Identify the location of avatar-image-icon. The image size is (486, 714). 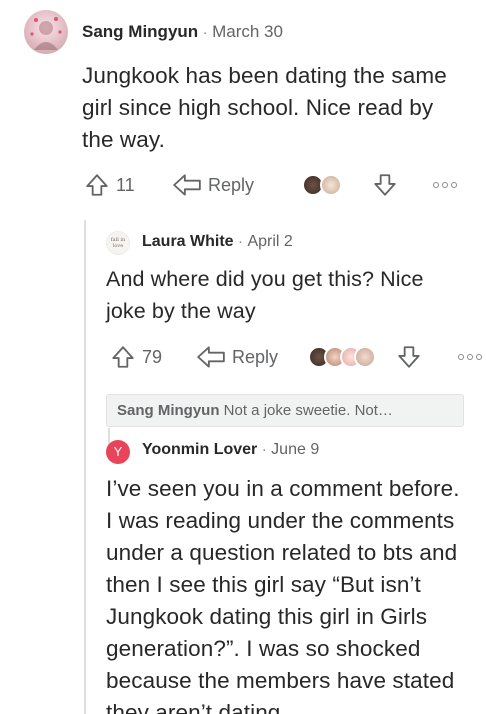
(46, 33).